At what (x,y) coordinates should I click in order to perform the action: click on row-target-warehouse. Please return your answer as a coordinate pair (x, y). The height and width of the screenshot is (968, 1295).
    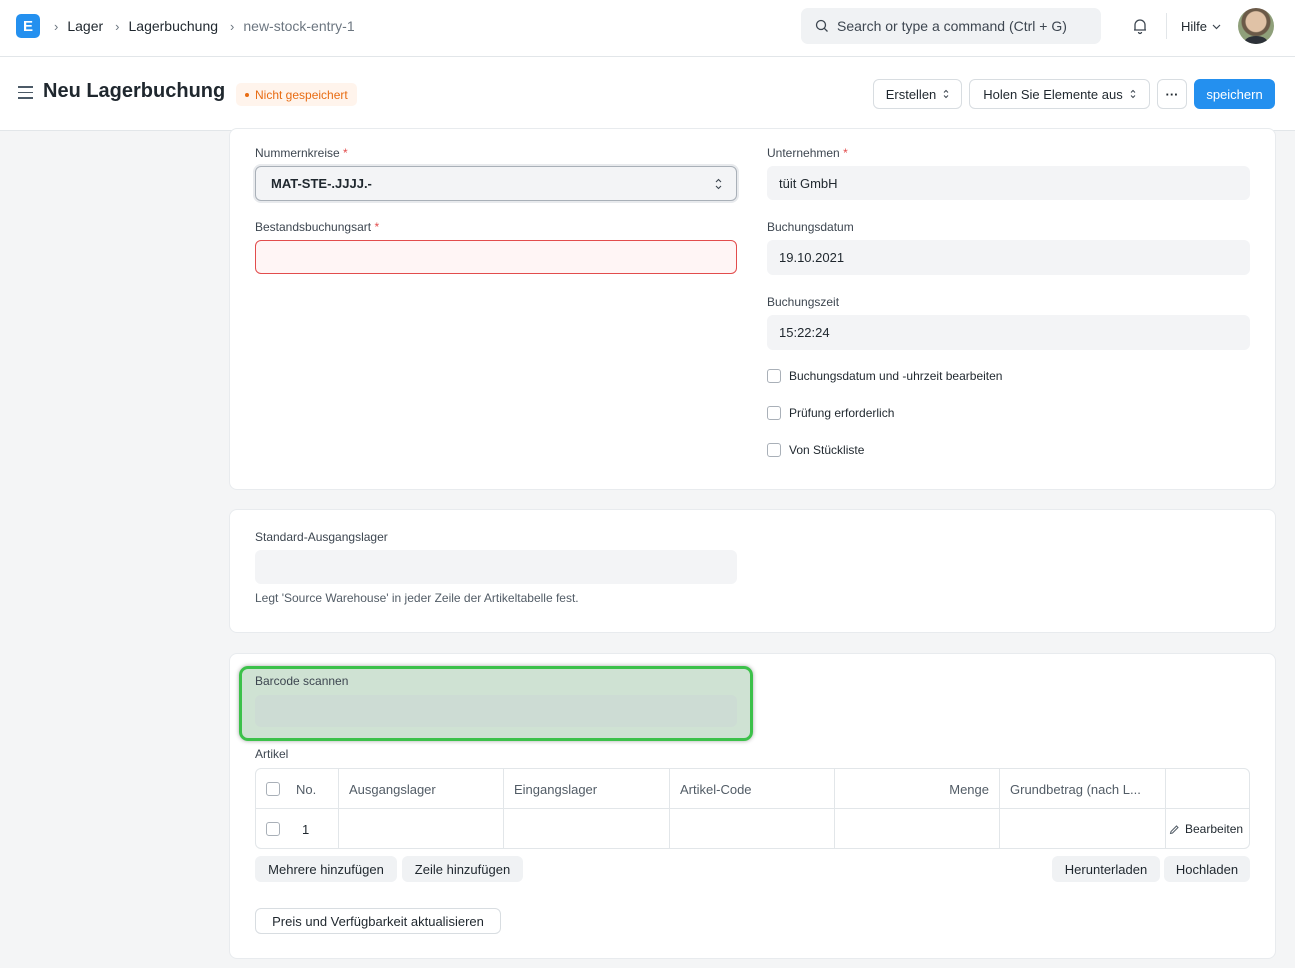
    Looking at the image, I should click on (587, 829).